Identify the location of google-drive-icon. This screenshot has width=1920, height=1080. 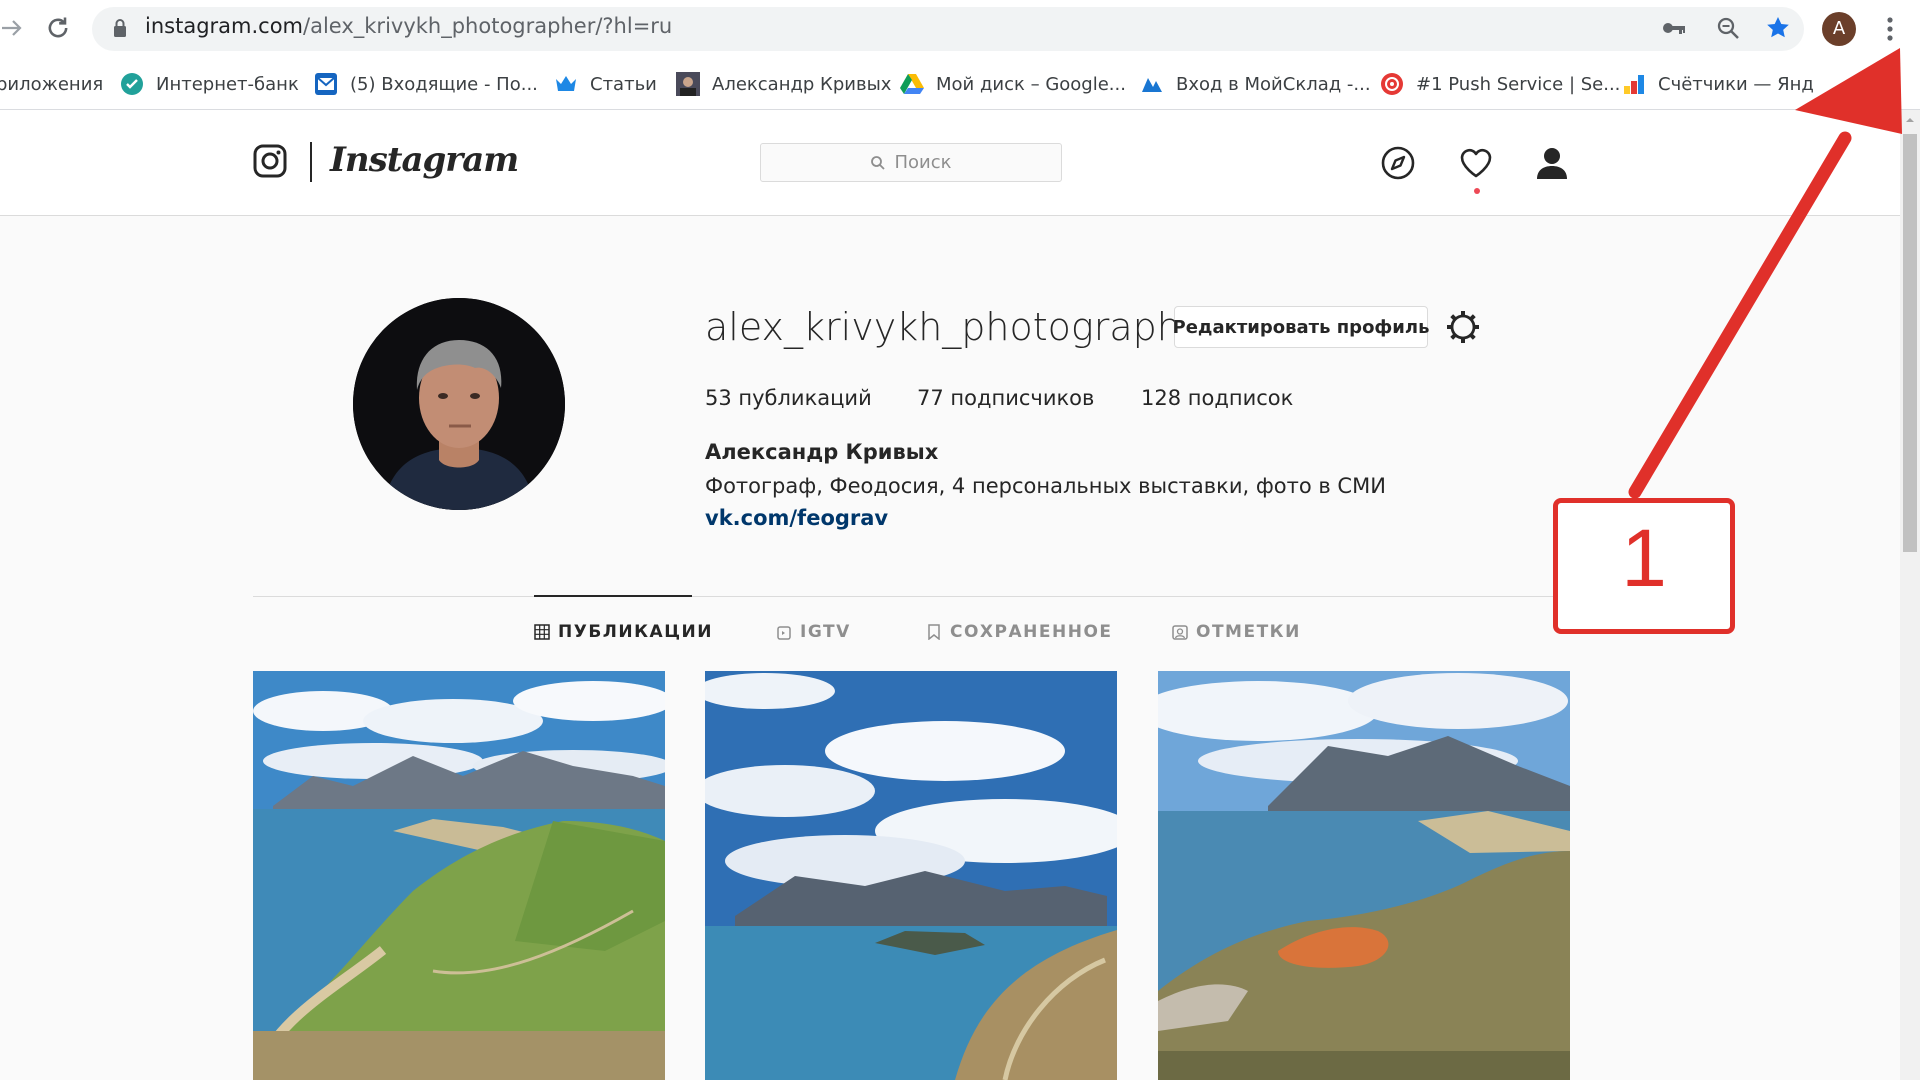
(912, 84).